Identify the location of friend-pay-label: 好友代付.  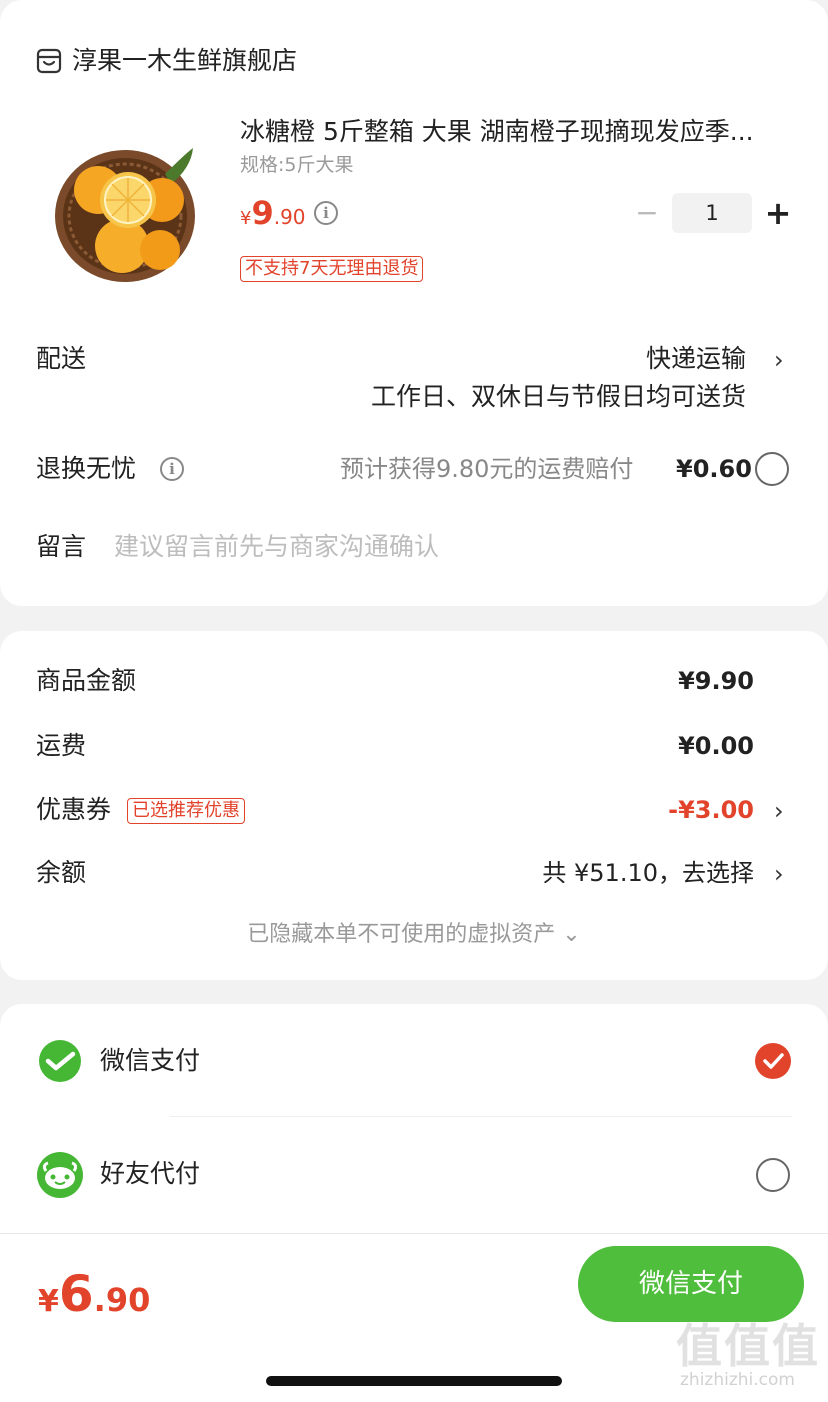
(150, 1174).